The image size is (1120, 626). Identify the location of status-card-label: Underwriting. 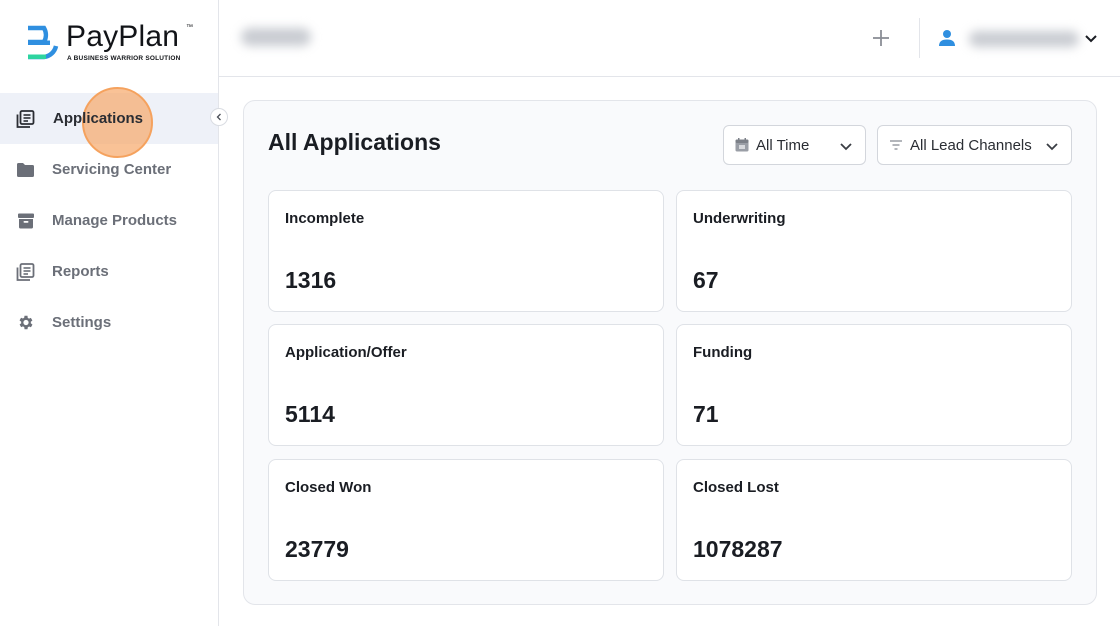
(739, 218).